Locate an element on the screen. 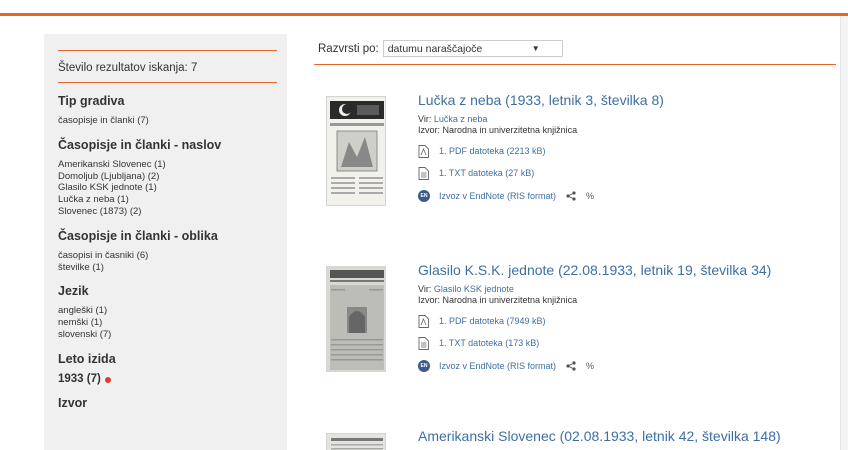 This screenshot has height=450, width=848. txt-file-link: 1. TXT datoteka (27 kB) is located at coordinates (623, 173).